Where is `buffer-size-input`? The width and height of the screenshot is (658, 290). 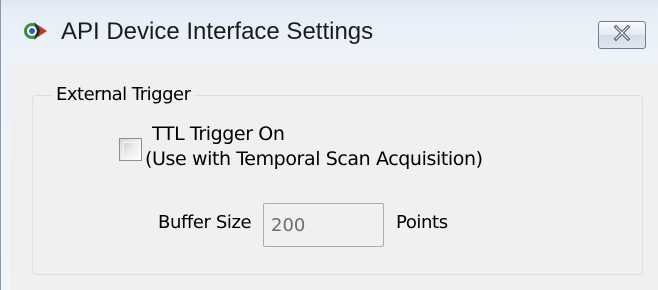
buffer-size-input is located at coordinates (323, 225).